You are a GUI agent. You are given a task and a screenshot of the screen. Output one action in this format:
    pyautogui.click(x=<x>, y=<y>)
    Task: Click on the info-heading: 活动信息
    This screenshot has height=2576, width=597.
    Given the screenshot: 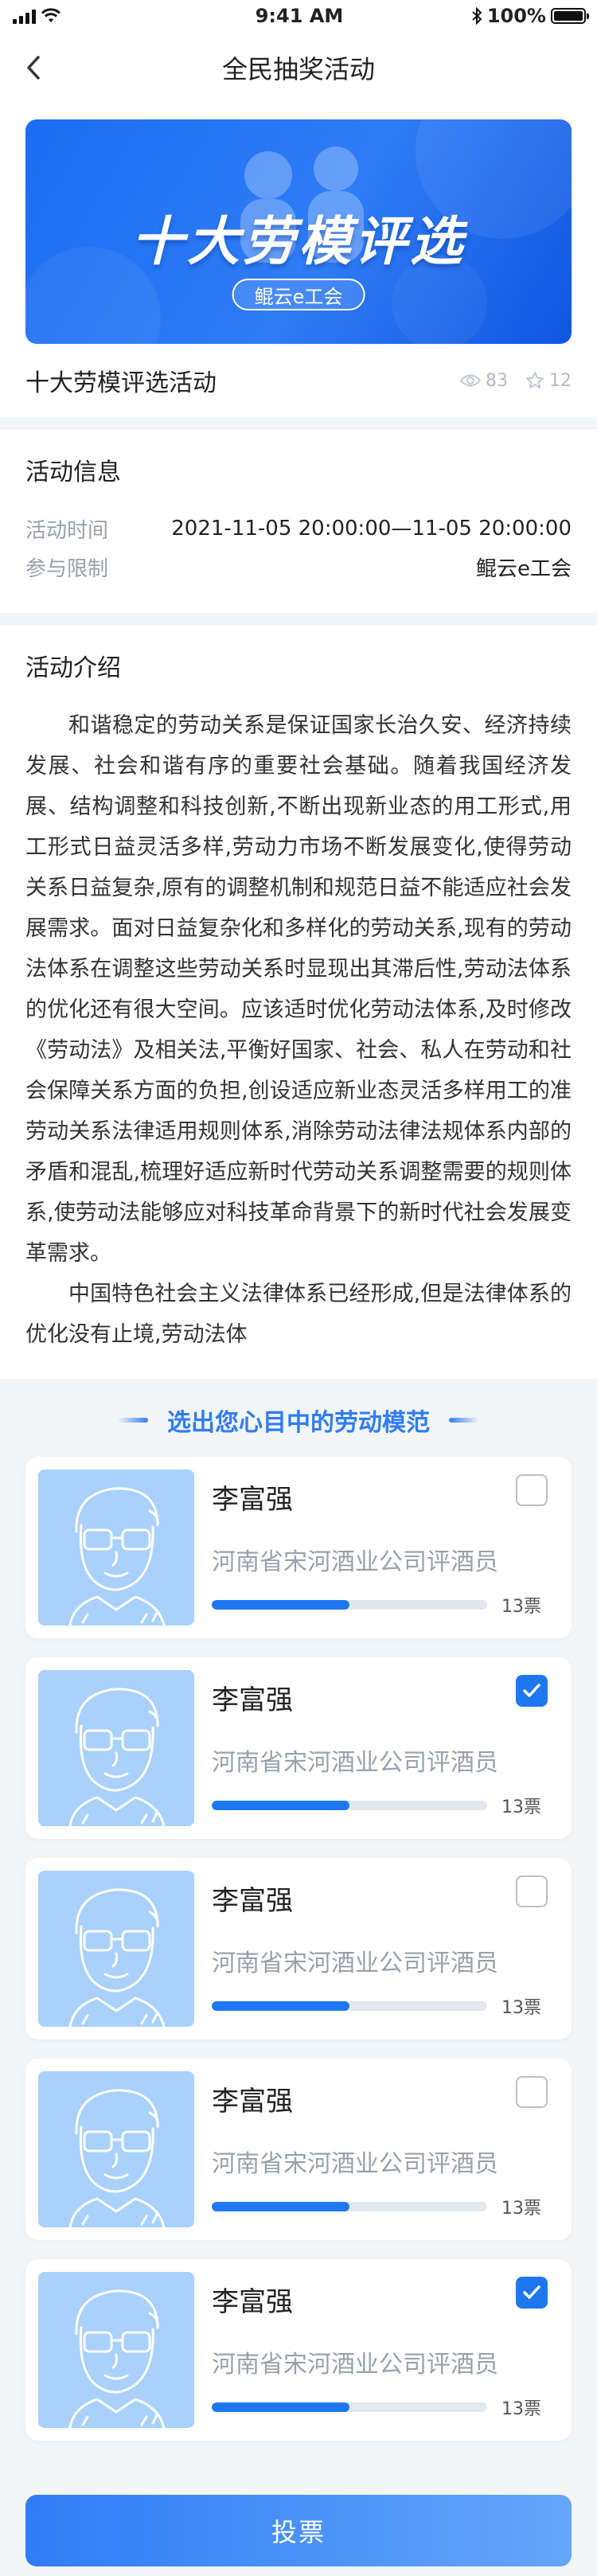 What is the action you would take?
    pyautogui.click(x=73, y=472)
    